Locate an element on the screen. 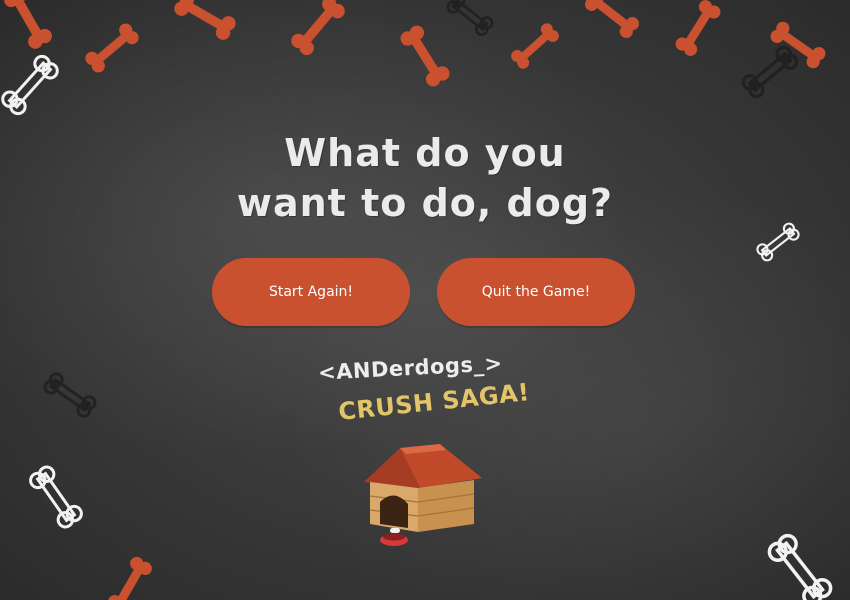 This screenshot has width=850, height=600. quit-game-label: Quit the Game! is located at coordinates (536, 292).